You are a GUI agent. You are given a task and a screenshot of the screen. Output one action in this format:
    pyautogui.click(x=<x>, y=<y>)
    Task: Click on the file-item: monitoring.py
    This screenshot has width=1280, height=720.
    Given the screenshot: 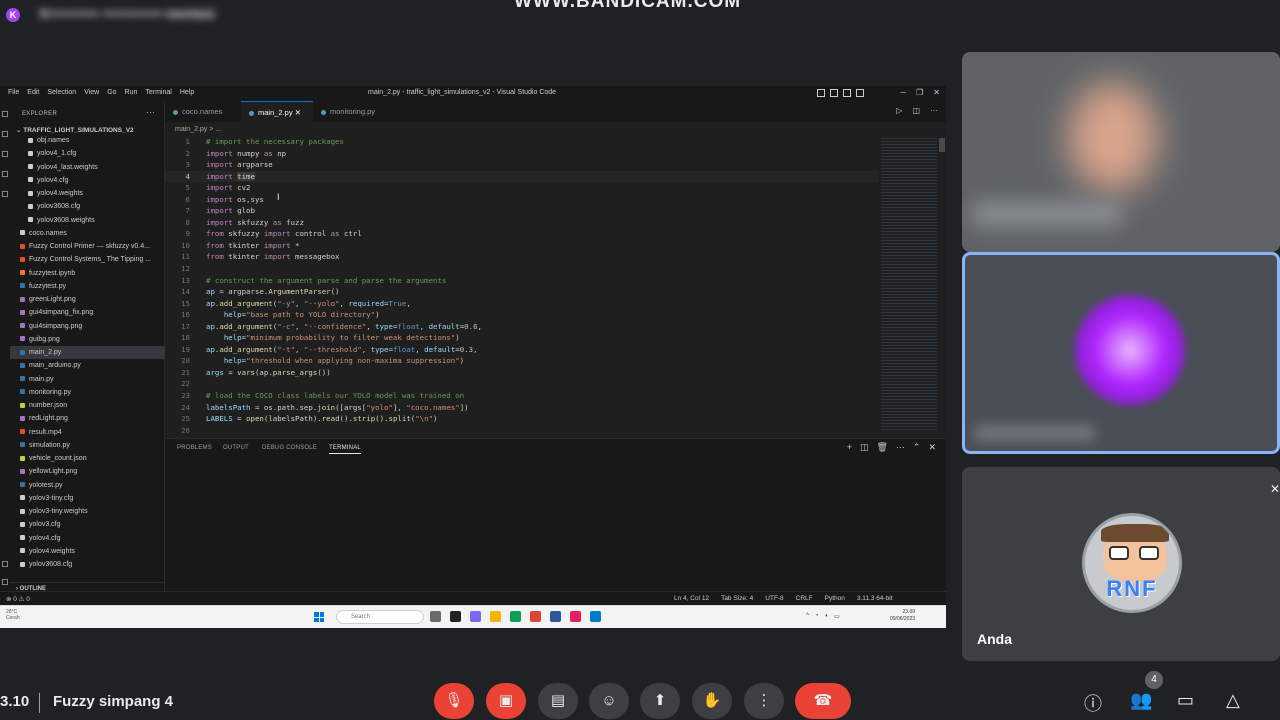 What is the action you would take?
    pyautogui.click(x=87, y=392)
    